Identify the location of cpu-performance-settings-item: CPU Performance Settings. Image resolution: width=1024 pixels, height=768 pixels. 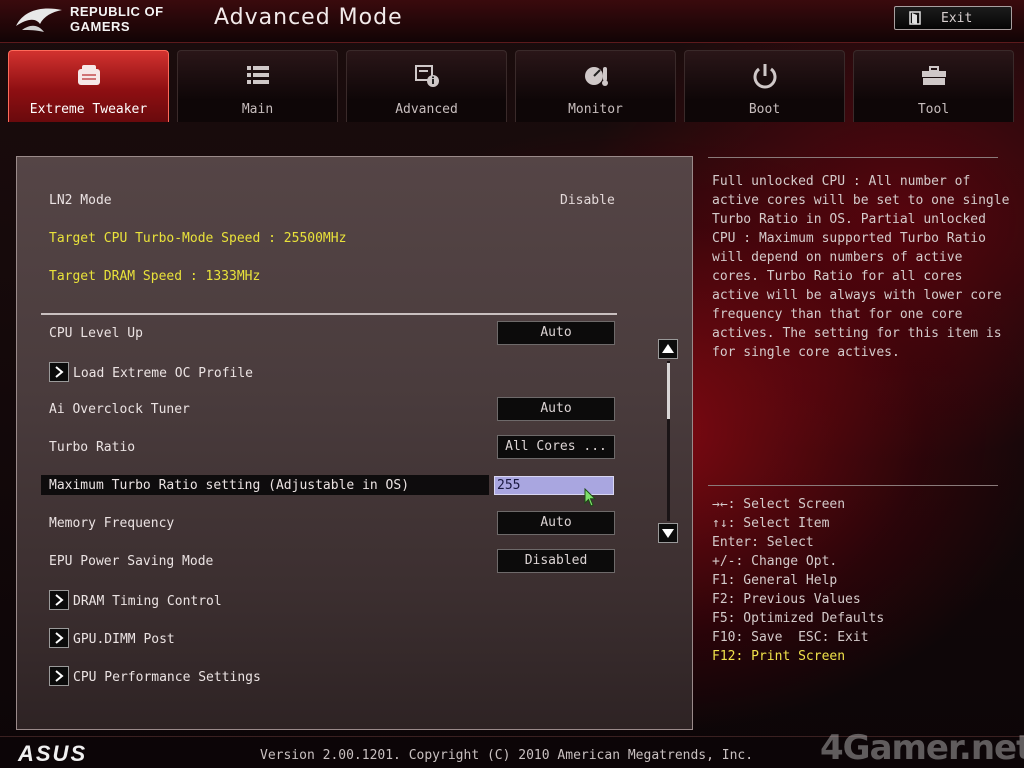
(155, 676).